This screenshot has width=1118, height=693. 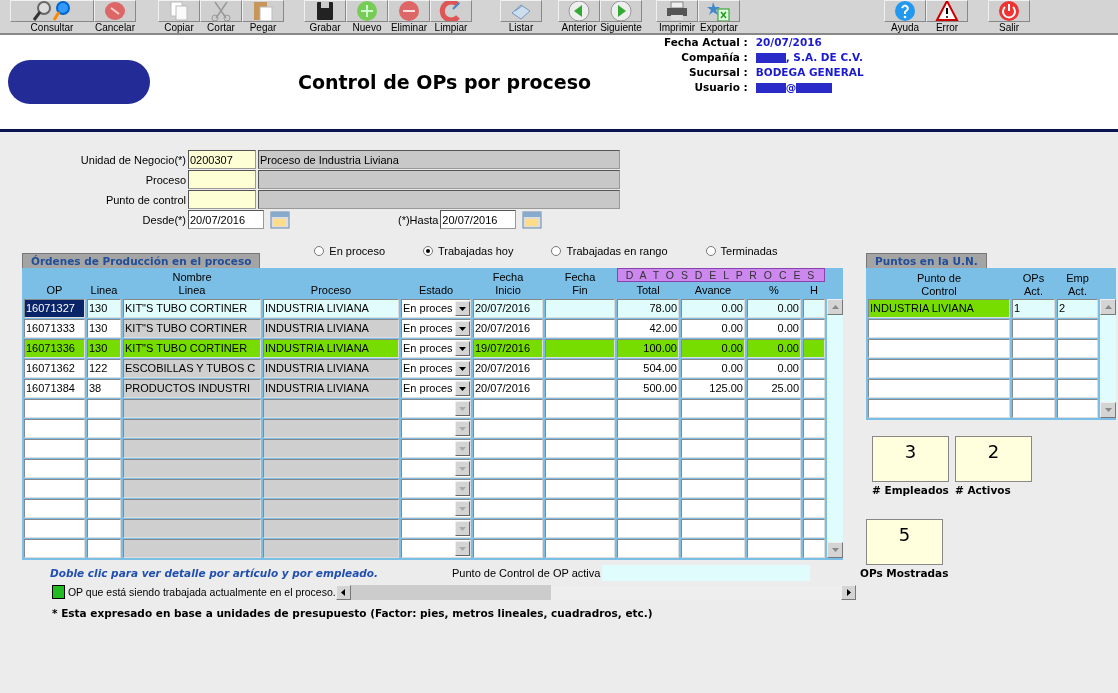 I want to click on scroll-left-button, so click(x=343, y=592).